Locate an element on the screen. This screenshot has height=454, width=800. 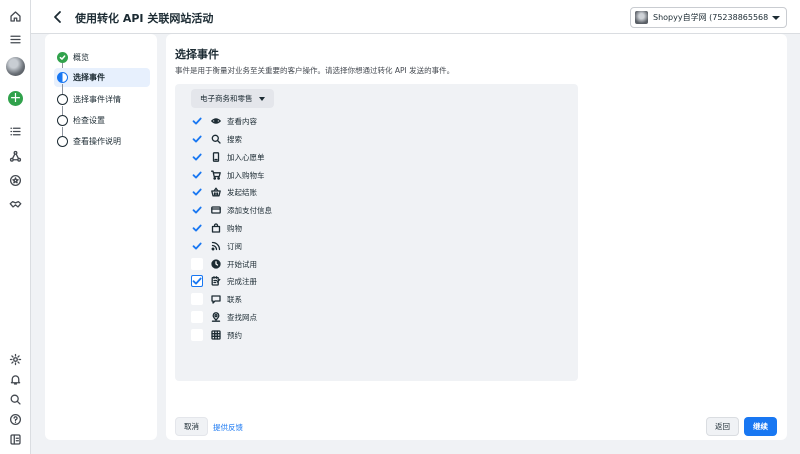
account-name: Shopyy自学网 (752388655687641 is located at coordinates (710, 17).